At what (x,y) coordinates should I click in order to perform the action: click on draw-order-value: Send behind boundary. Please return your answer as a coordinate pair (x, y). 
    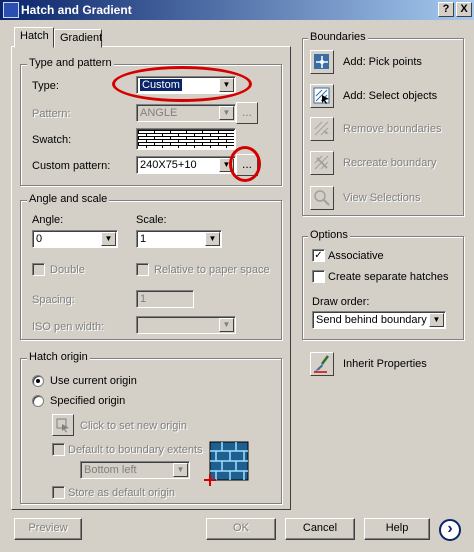
    Looking at the image, I should click on (371, 320).